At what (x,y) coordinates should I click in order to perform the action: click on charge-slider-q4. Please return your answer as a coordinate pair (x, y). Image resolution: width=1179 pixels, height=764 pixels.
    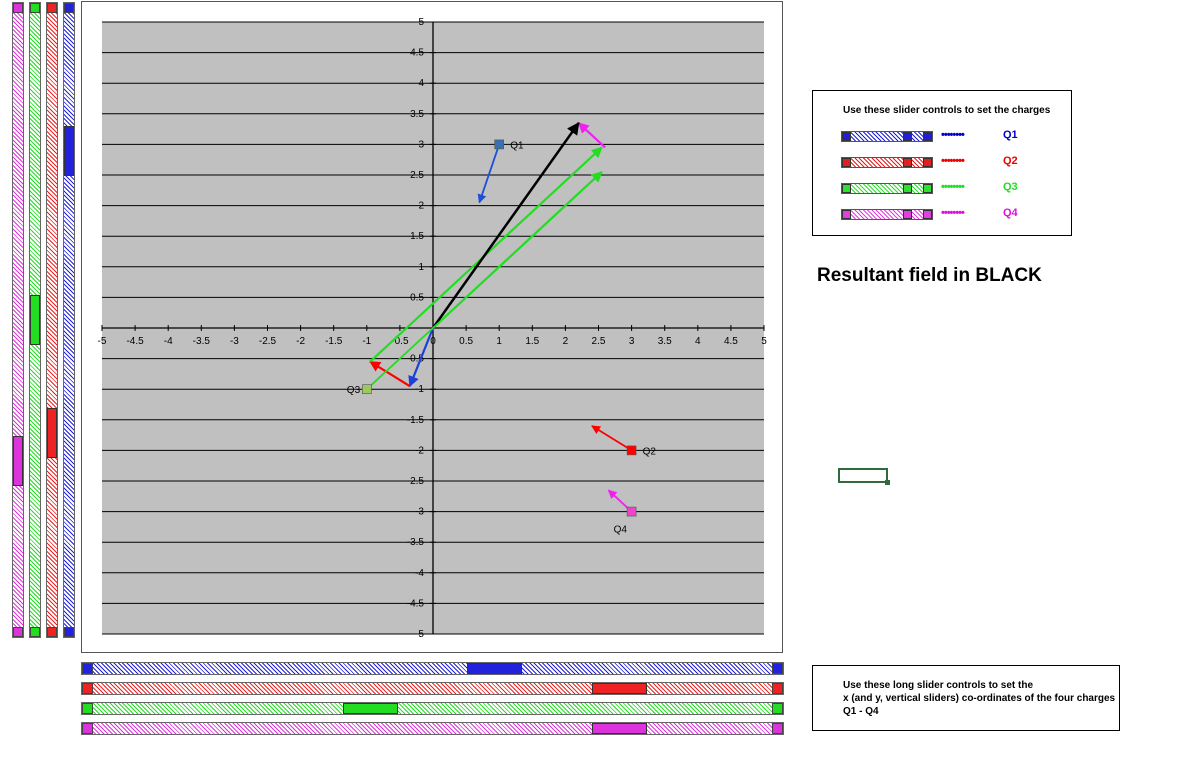
    Looking at the image, I should click on (887, 214).